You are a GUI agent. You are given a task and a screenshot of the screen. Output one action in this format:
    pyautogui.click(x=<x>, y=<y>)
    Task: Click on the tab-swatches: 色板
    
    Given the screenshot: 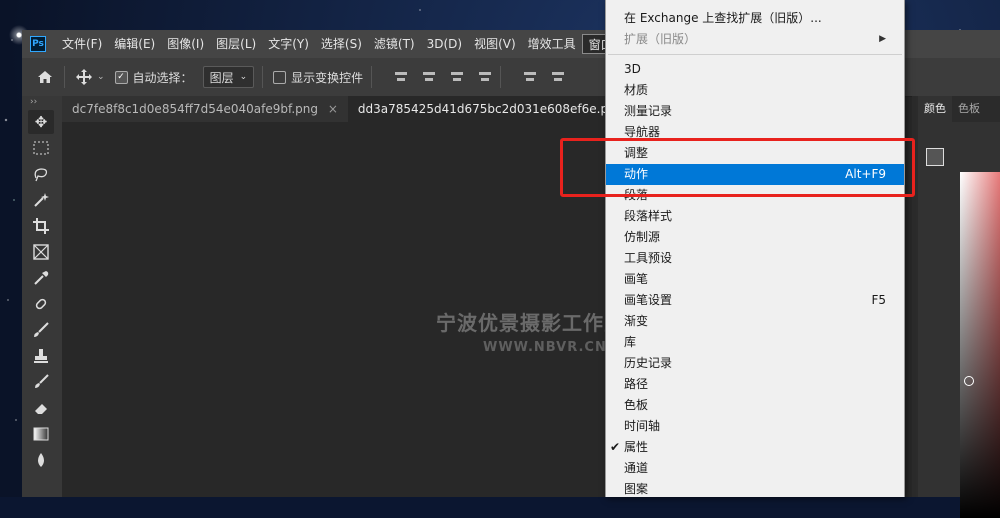 What is the action you would take?
    pyautogui.click(x=969, y=109)
    